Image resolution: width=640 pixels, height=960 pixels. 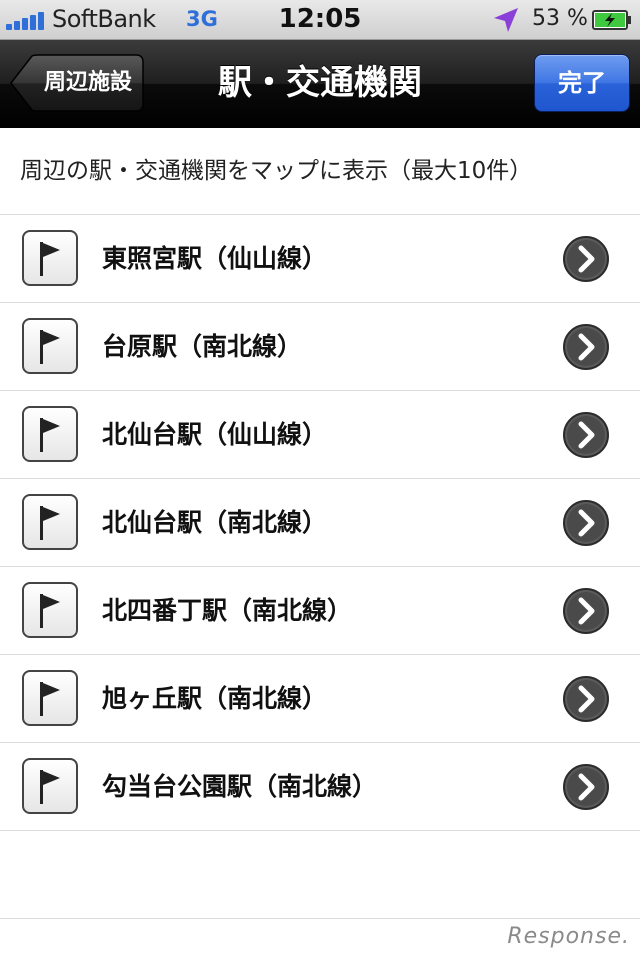 What do you see at coordinates (215, 698) in the screenshot?
I see `station-name: 旭ヶ丘駅（南北線）` at bounding box center [215, 698].